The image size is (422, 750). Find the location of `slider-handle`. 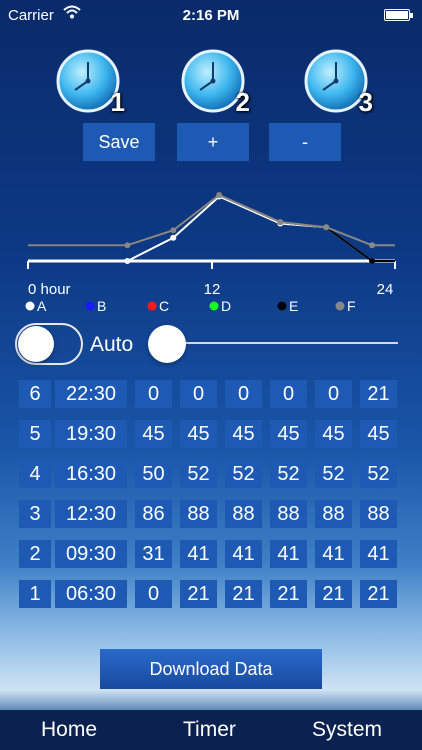

slider-handle is located at coordinates (167, 344).